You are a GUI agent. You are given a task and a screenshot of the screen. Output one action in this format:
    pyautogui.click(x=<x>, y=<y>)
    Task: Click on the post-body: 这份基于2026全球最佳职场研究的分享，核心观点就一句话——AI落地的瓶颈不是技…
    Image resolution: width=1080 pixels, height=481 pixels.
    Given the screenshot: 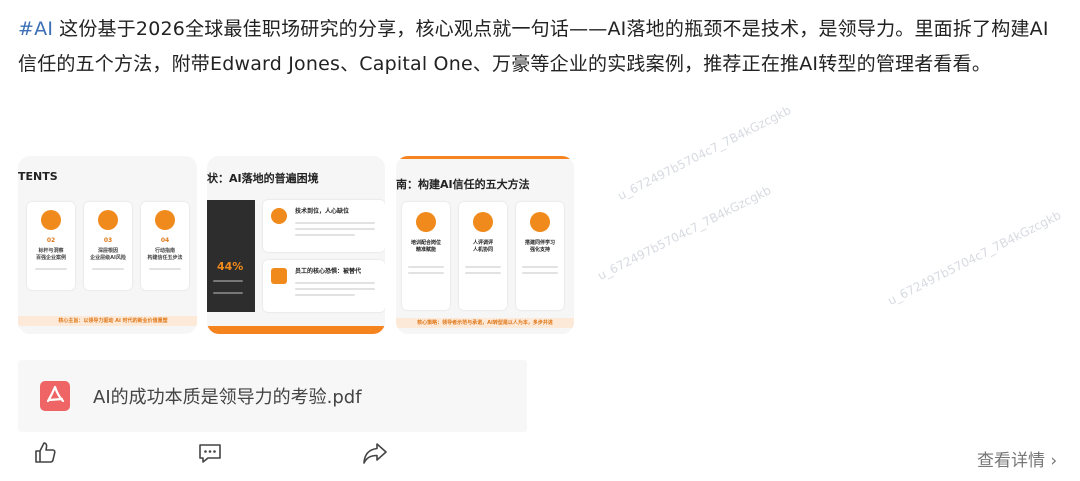 What is the action you would take?
    pyautogui.click(x=533, y=46)
    